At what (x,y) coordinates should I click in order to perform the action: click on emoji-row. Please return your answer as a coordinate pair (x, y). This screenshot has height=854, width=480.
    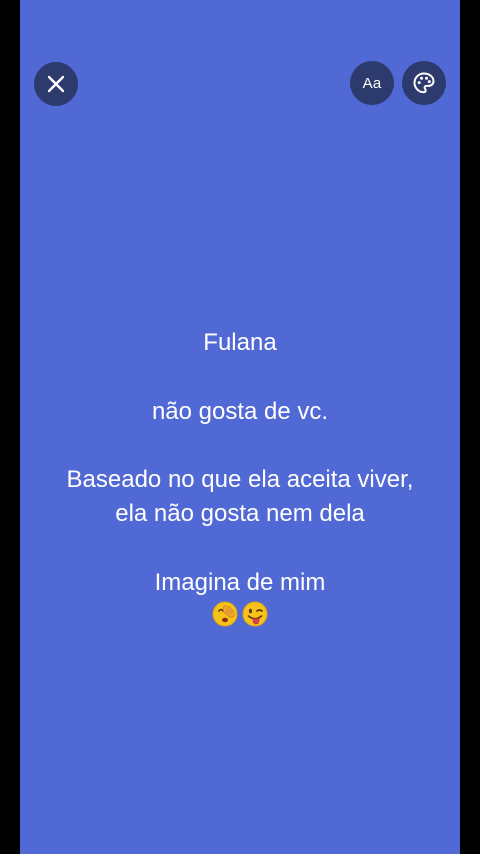
    Looking at the image, I should click on (240, 614).